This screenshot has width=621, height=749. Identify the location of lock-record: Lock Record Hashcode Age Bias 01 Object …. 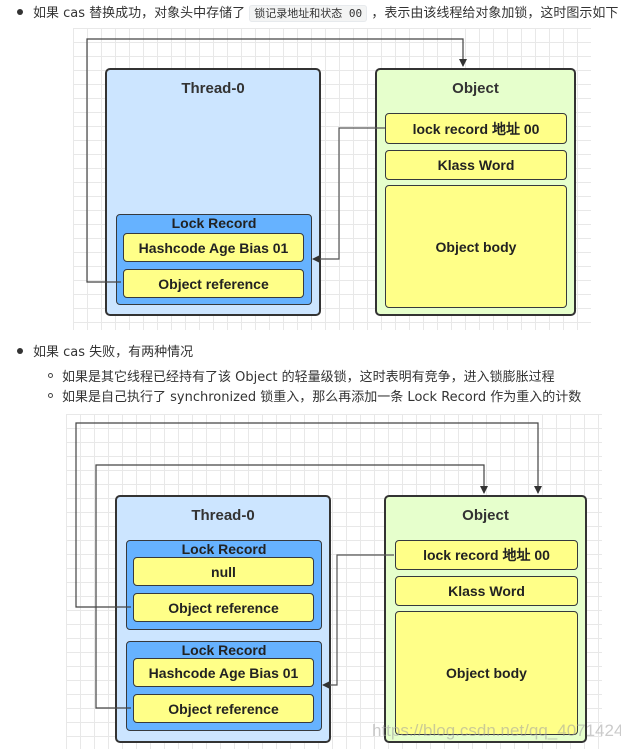
(224, 686).